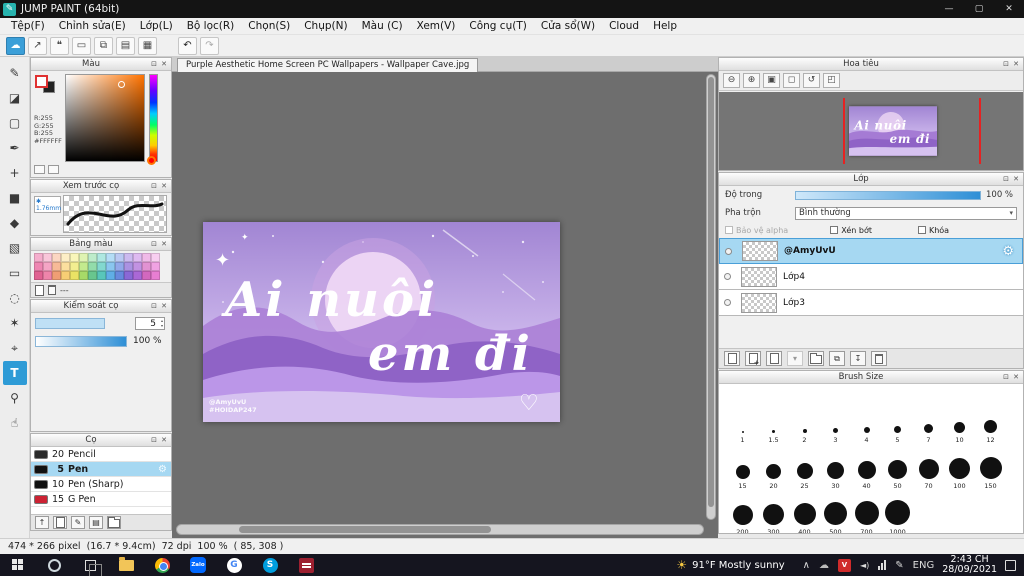 This screenshot has width=1024, height=576. Describe the element at coordinates (824, 565) in the screenshot. I see `onedrive-cloud-icon: ☁` at that location.